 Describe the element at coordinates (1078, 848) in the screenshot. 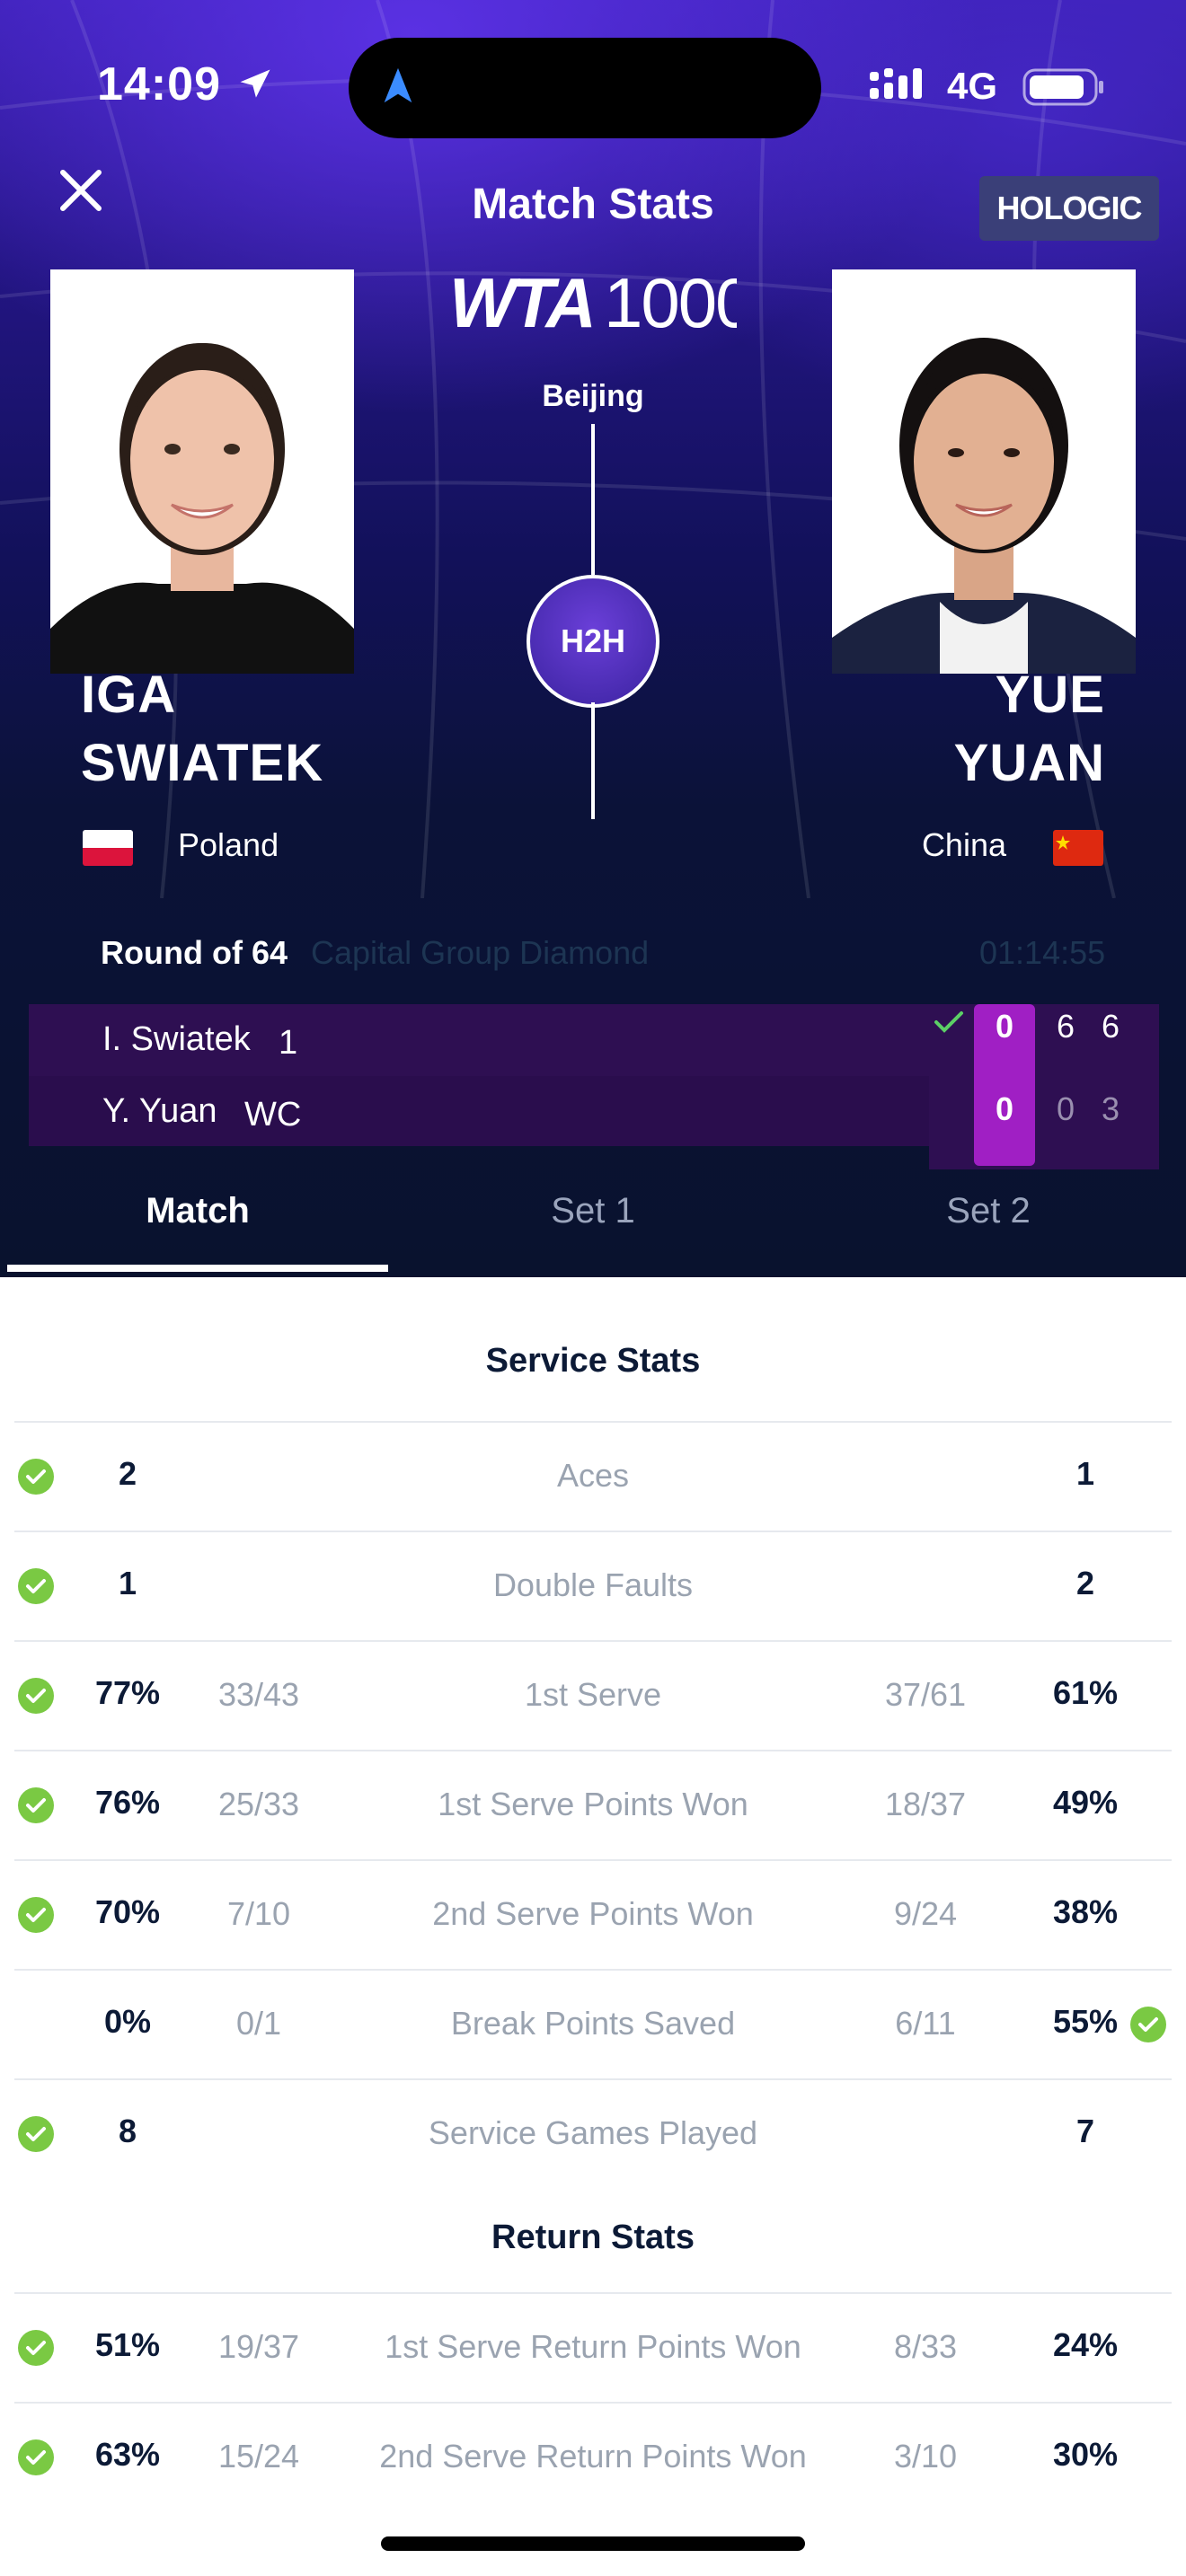

I see `china-flag-icon` at that location.